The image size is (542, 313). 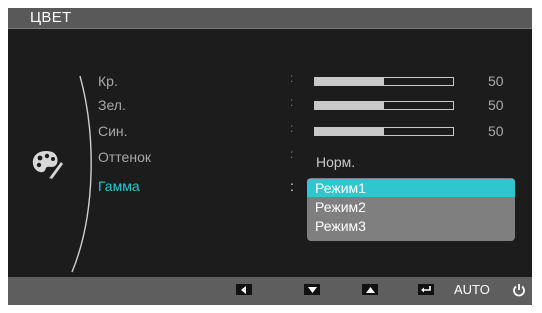 I want to click on down-arrow-icon, so click(x=312, y=289).